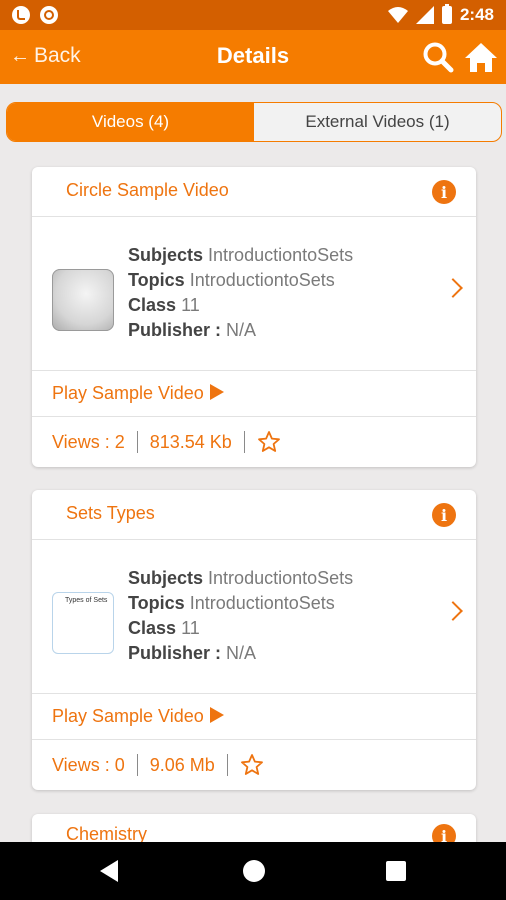 Image resolution: width=506 pixels, height=900 pixels. I want to click on card-header: Sets Types i, so click(254, 515).